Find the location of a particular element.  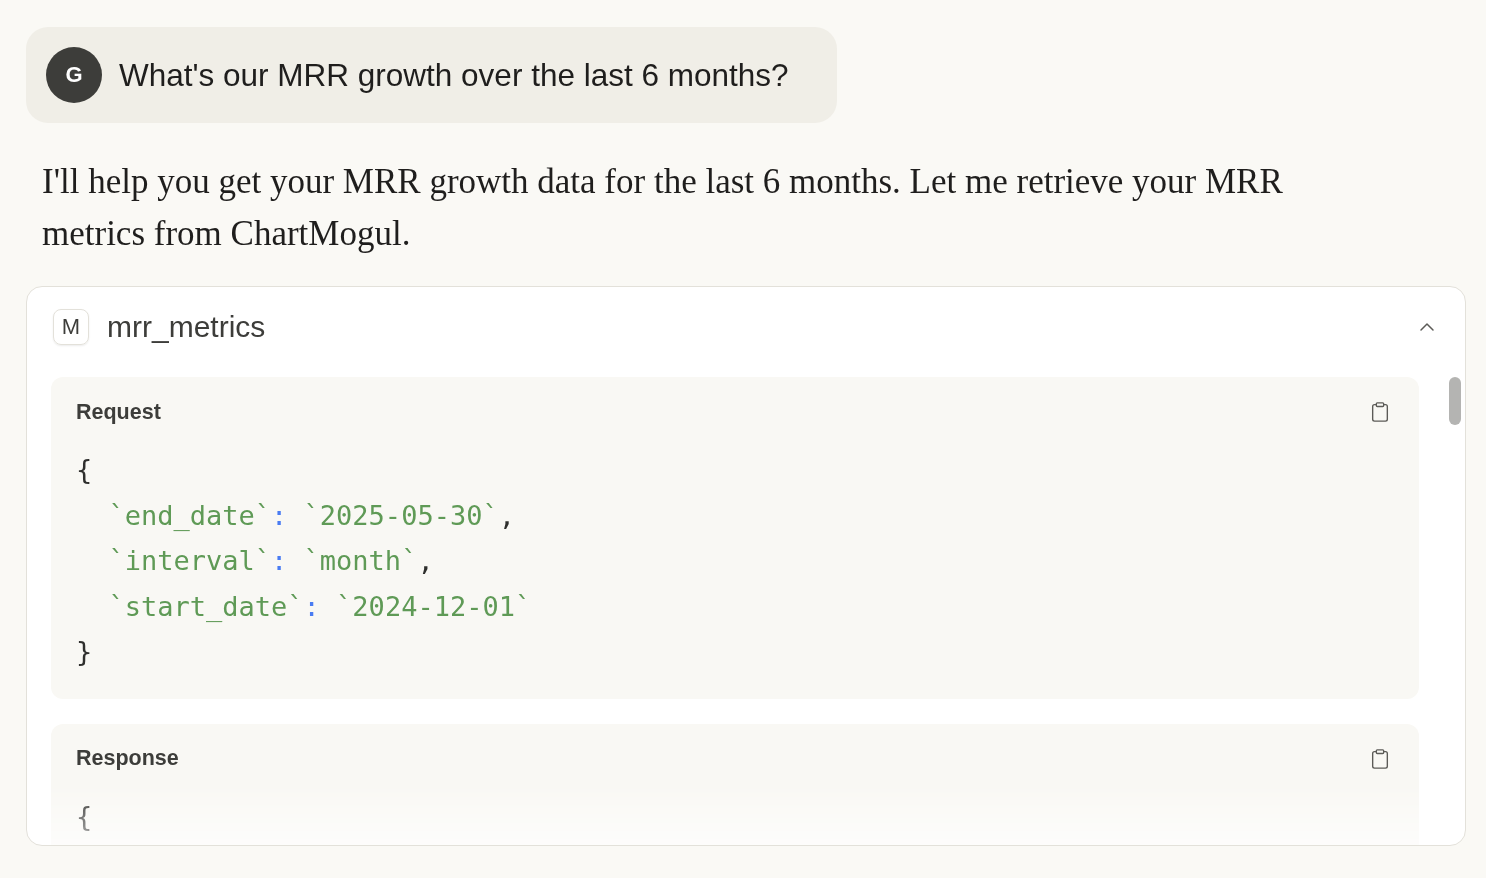

section-title: Request is located at coordinates (118, 412).